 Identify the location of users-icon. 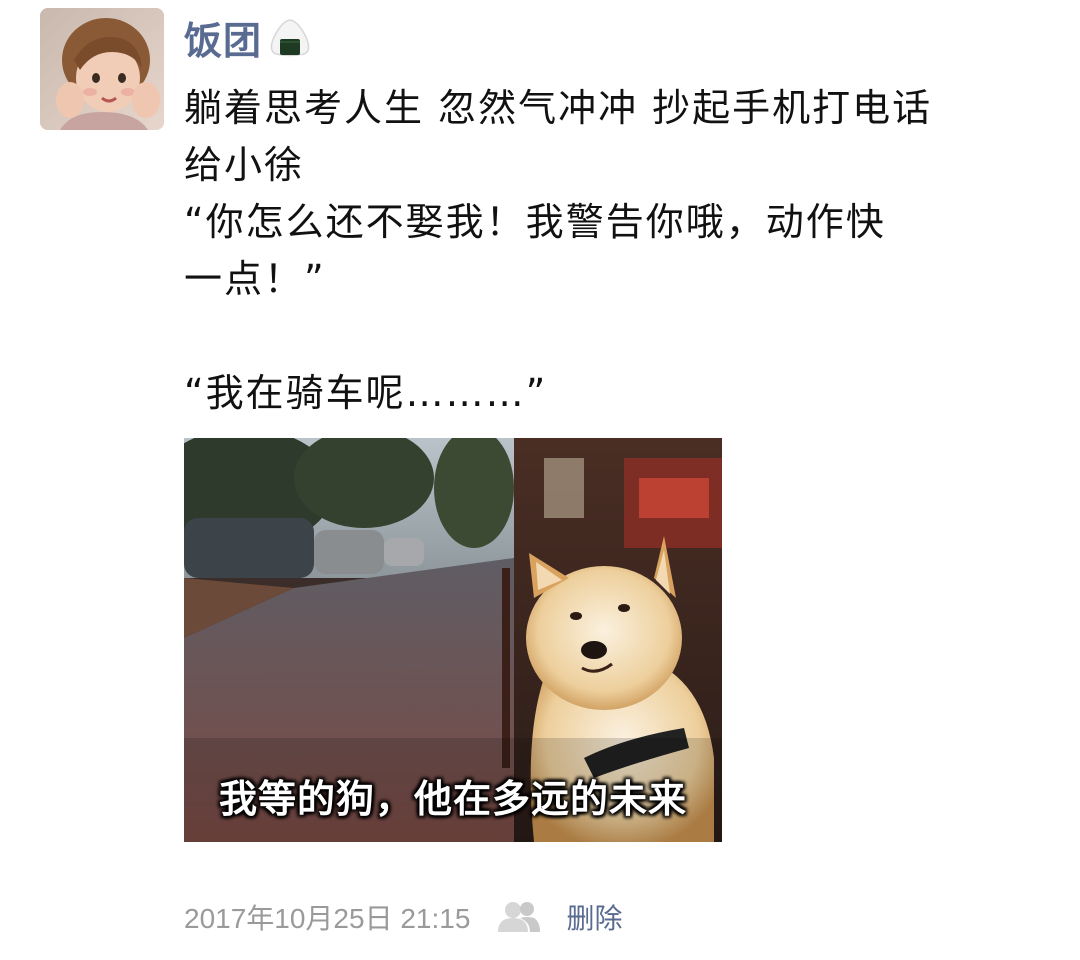
(519, 917).